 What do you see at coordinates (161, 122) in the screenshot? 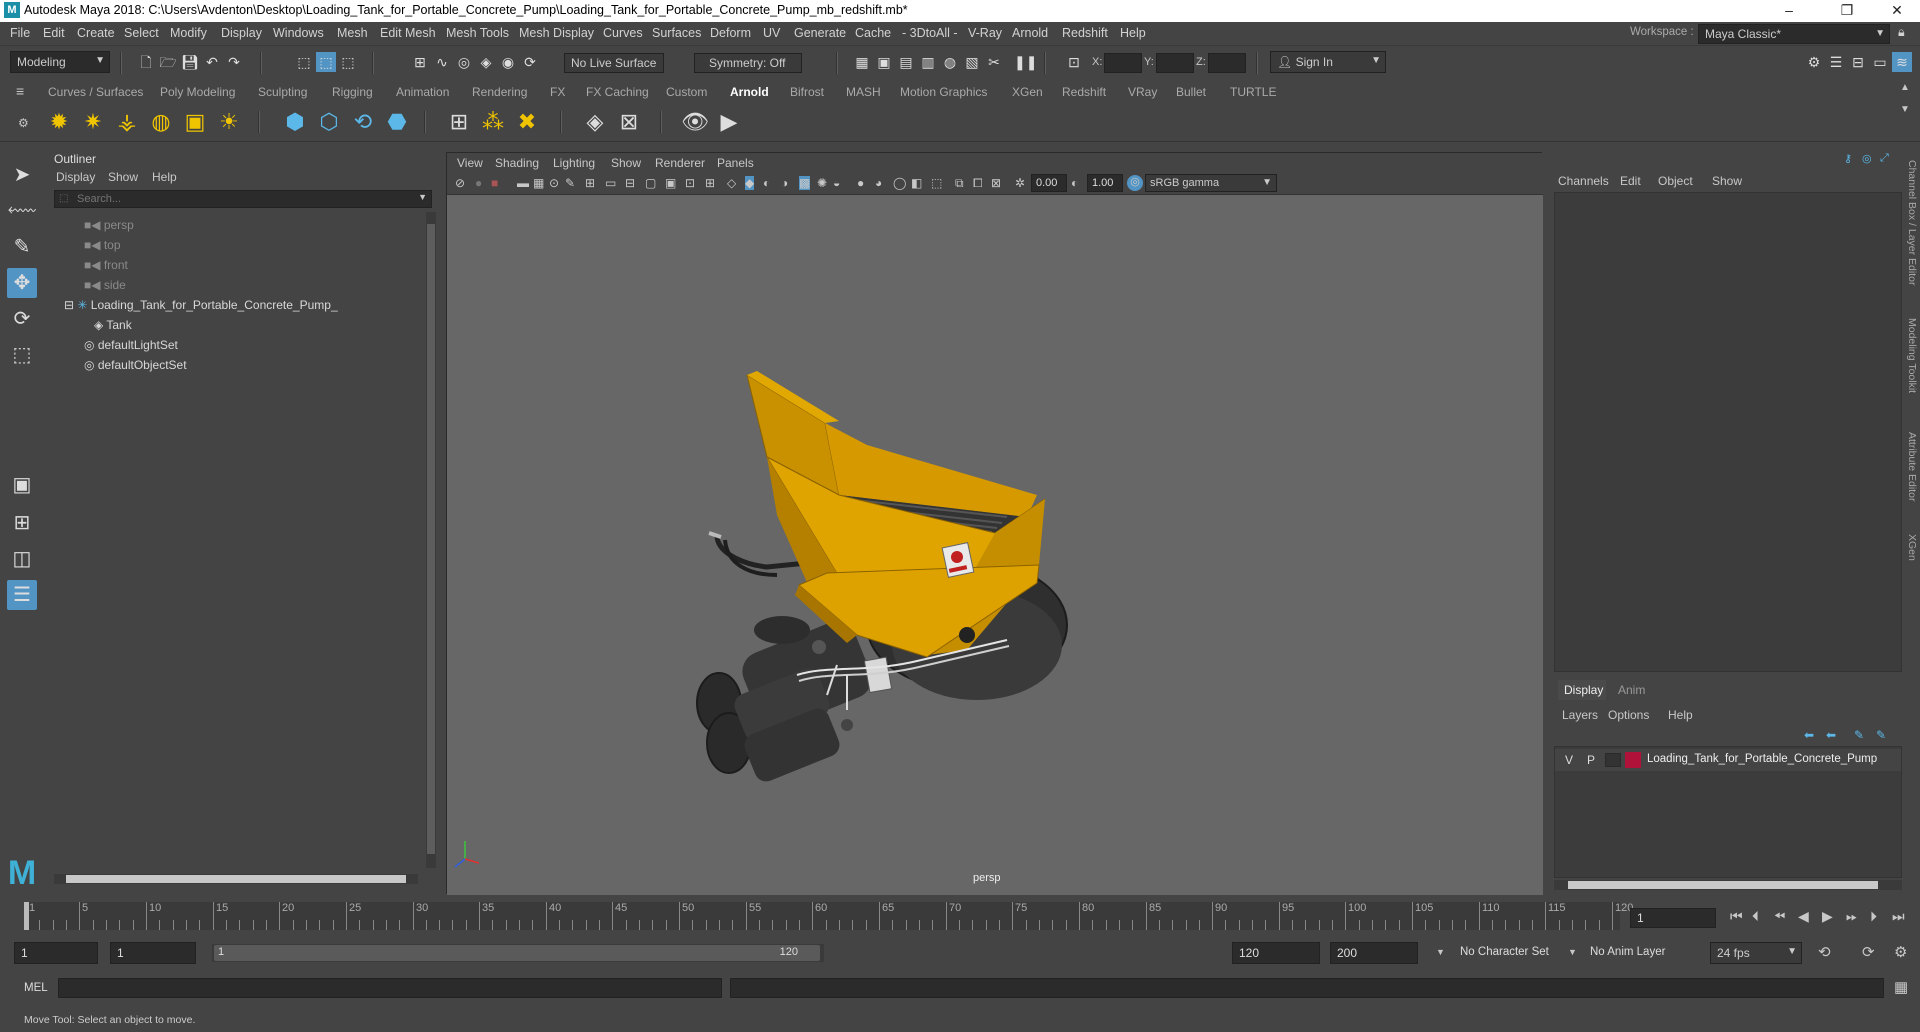
I see `skydome-light-icon: ◍` at bounding box center [161, 122].